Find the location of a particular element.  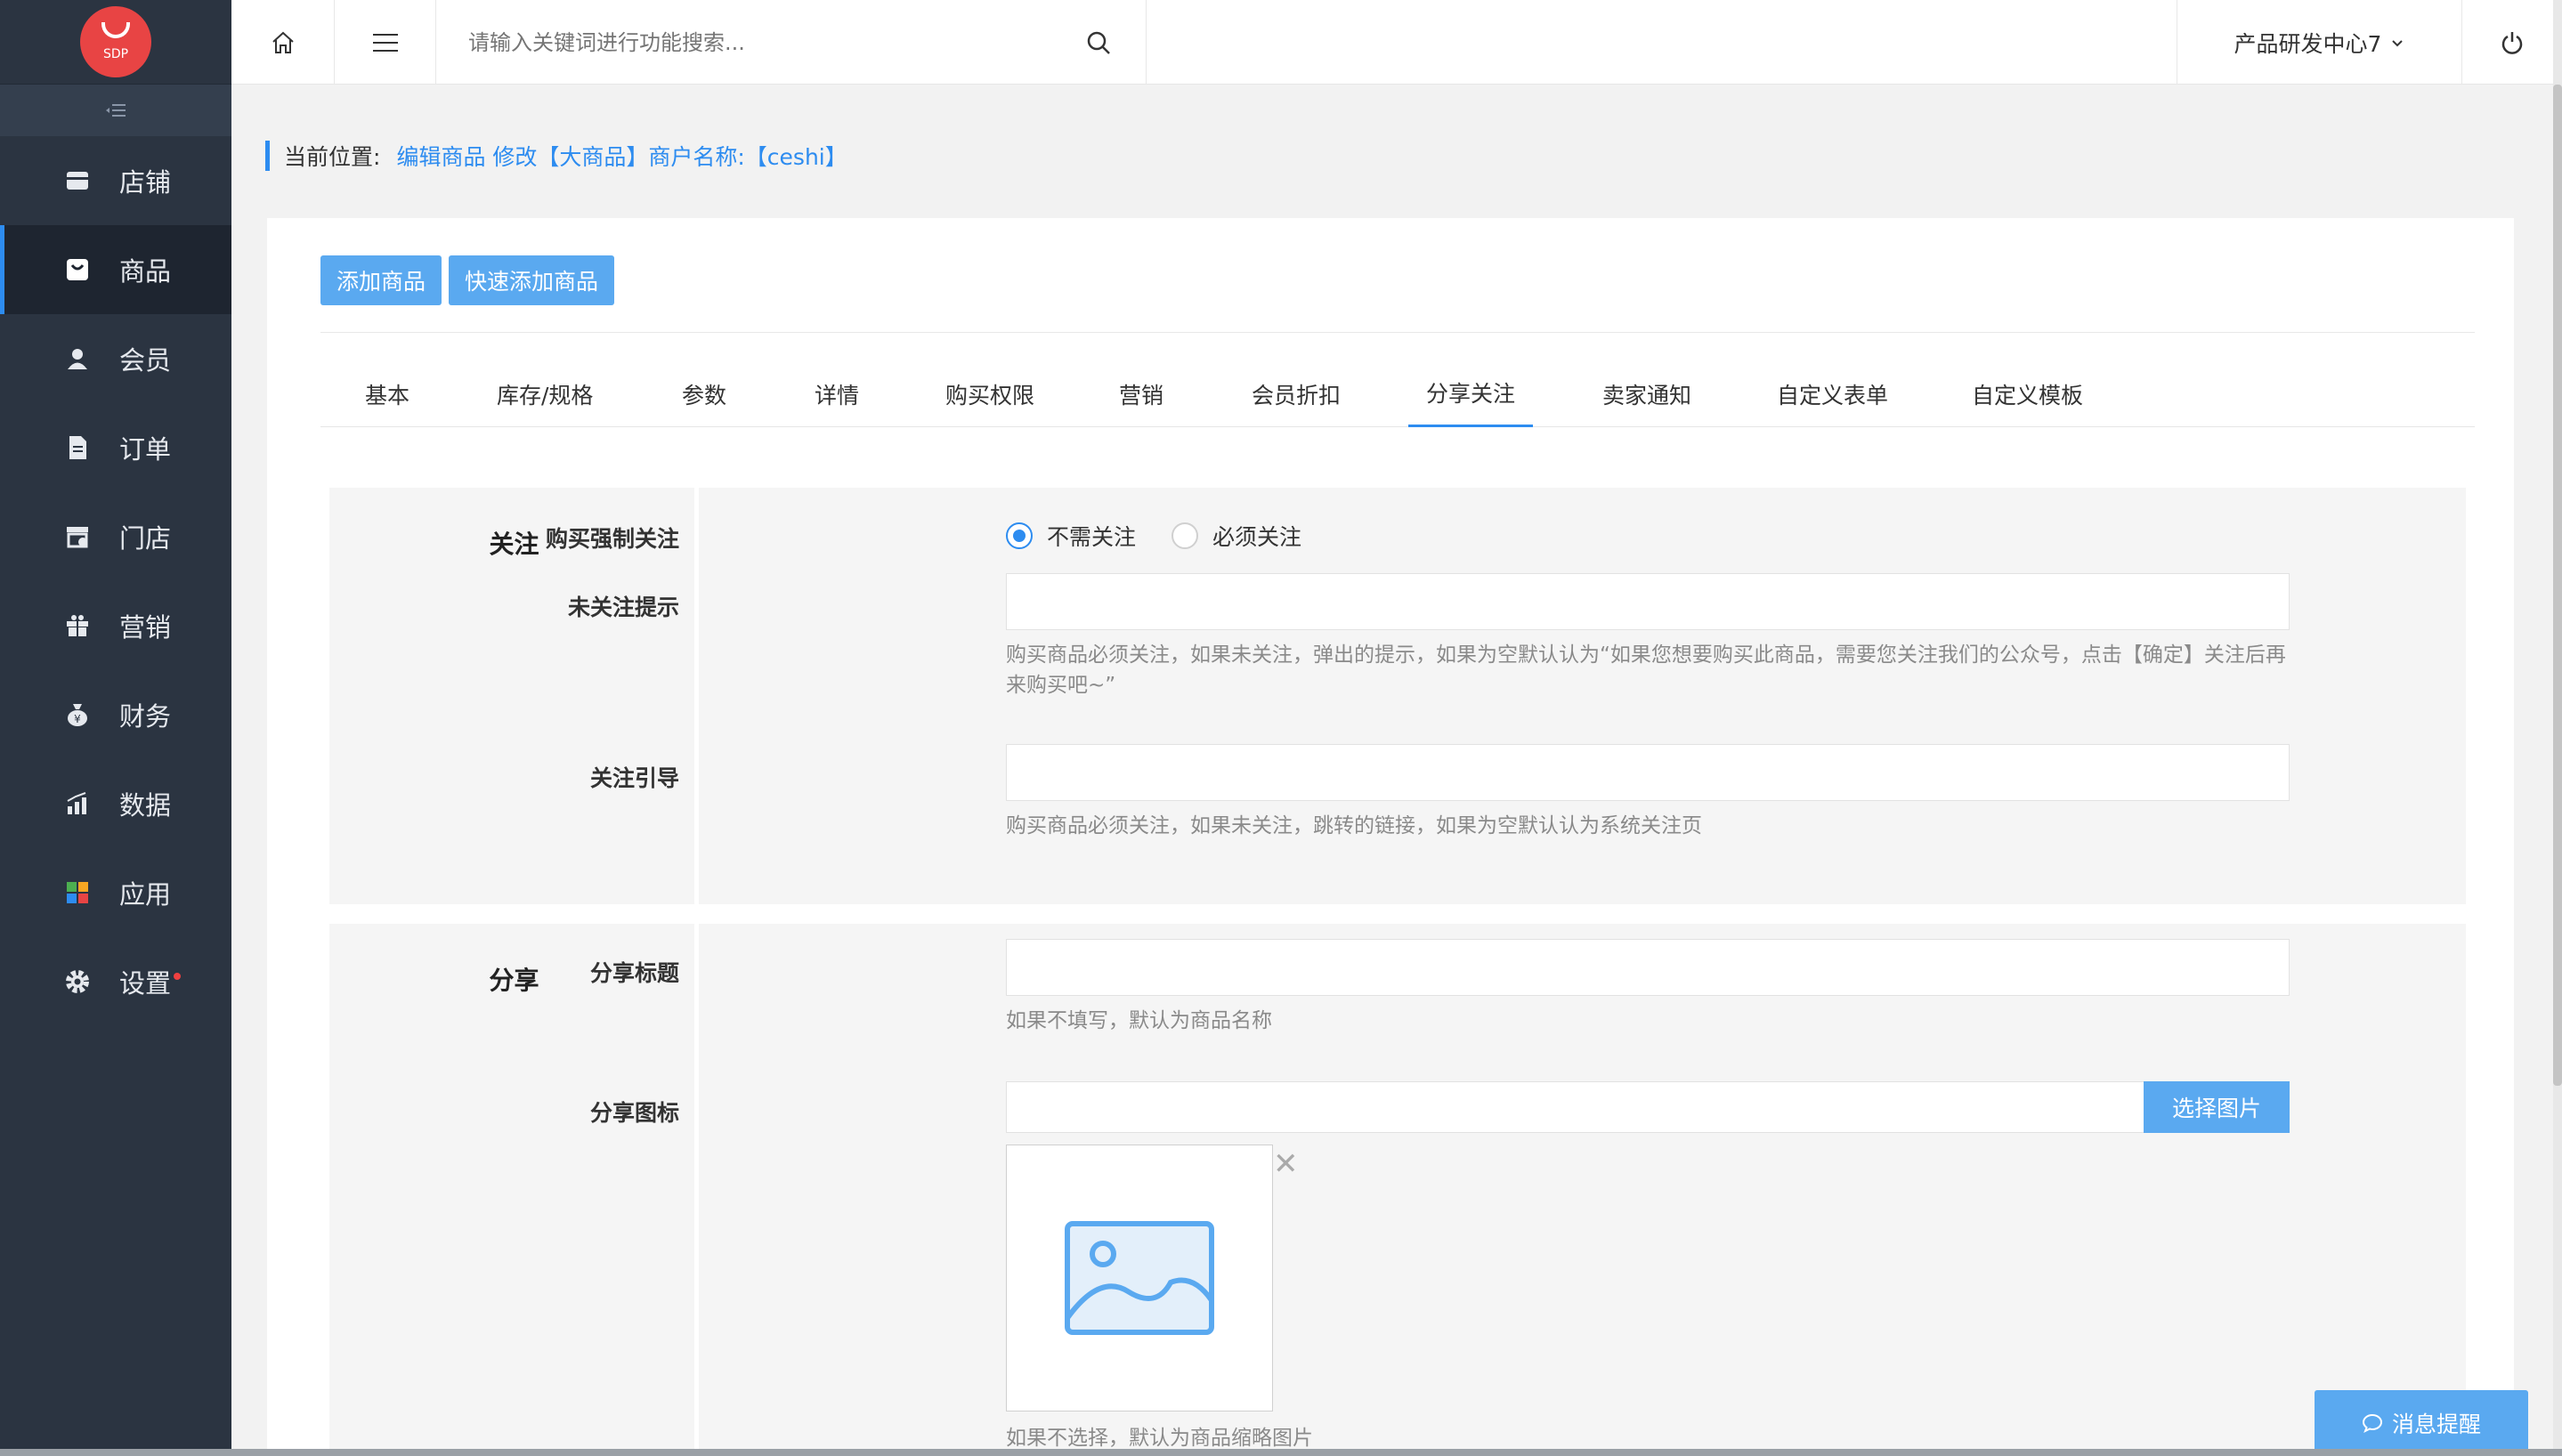

force-follow-radio-group: 不需关注 必须关注 is located at coordinates (1153, 536).